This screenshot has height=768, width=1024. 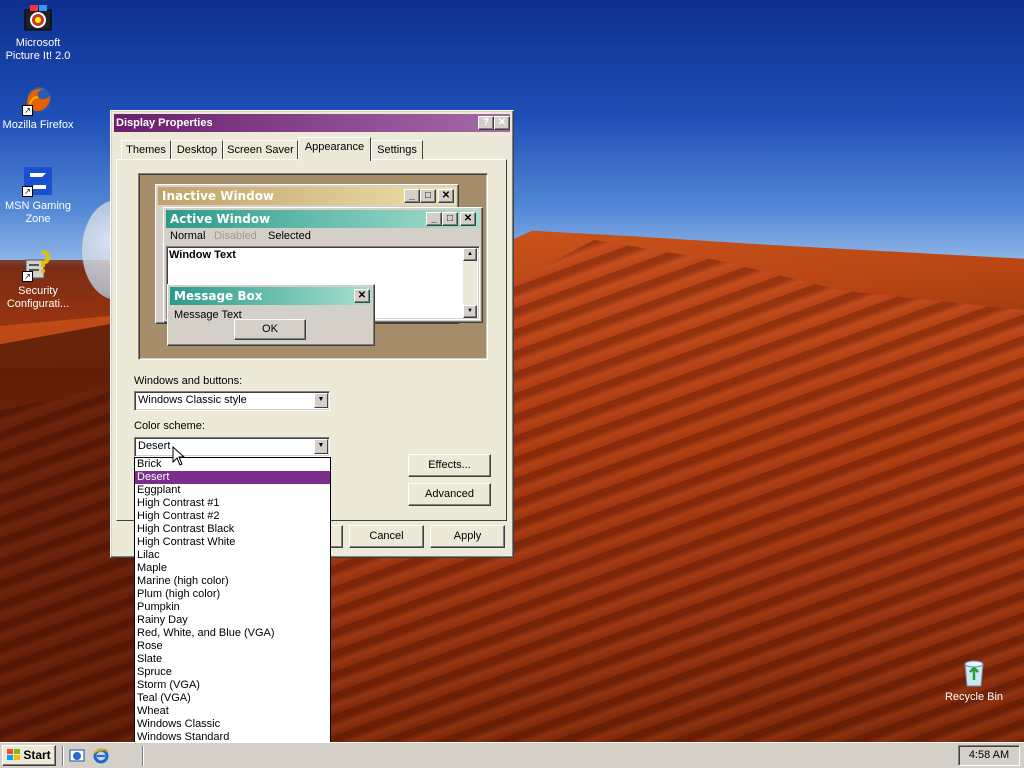 I want to click on tab-themes: Themes, so click(x=146, y=150).